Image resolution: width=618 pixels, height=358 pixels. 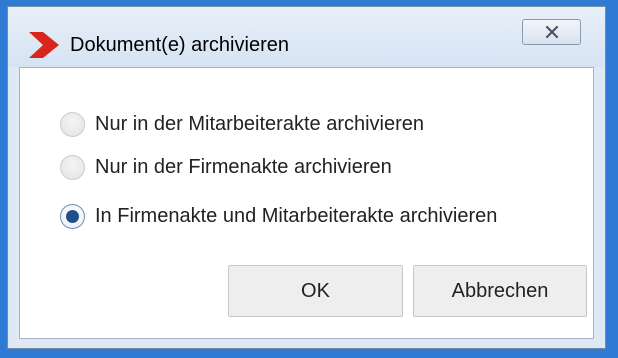 What do you see at coordinates (315, 291) in the screenshot?
I see `ok-button: OK` at bounding box center [315, 291].